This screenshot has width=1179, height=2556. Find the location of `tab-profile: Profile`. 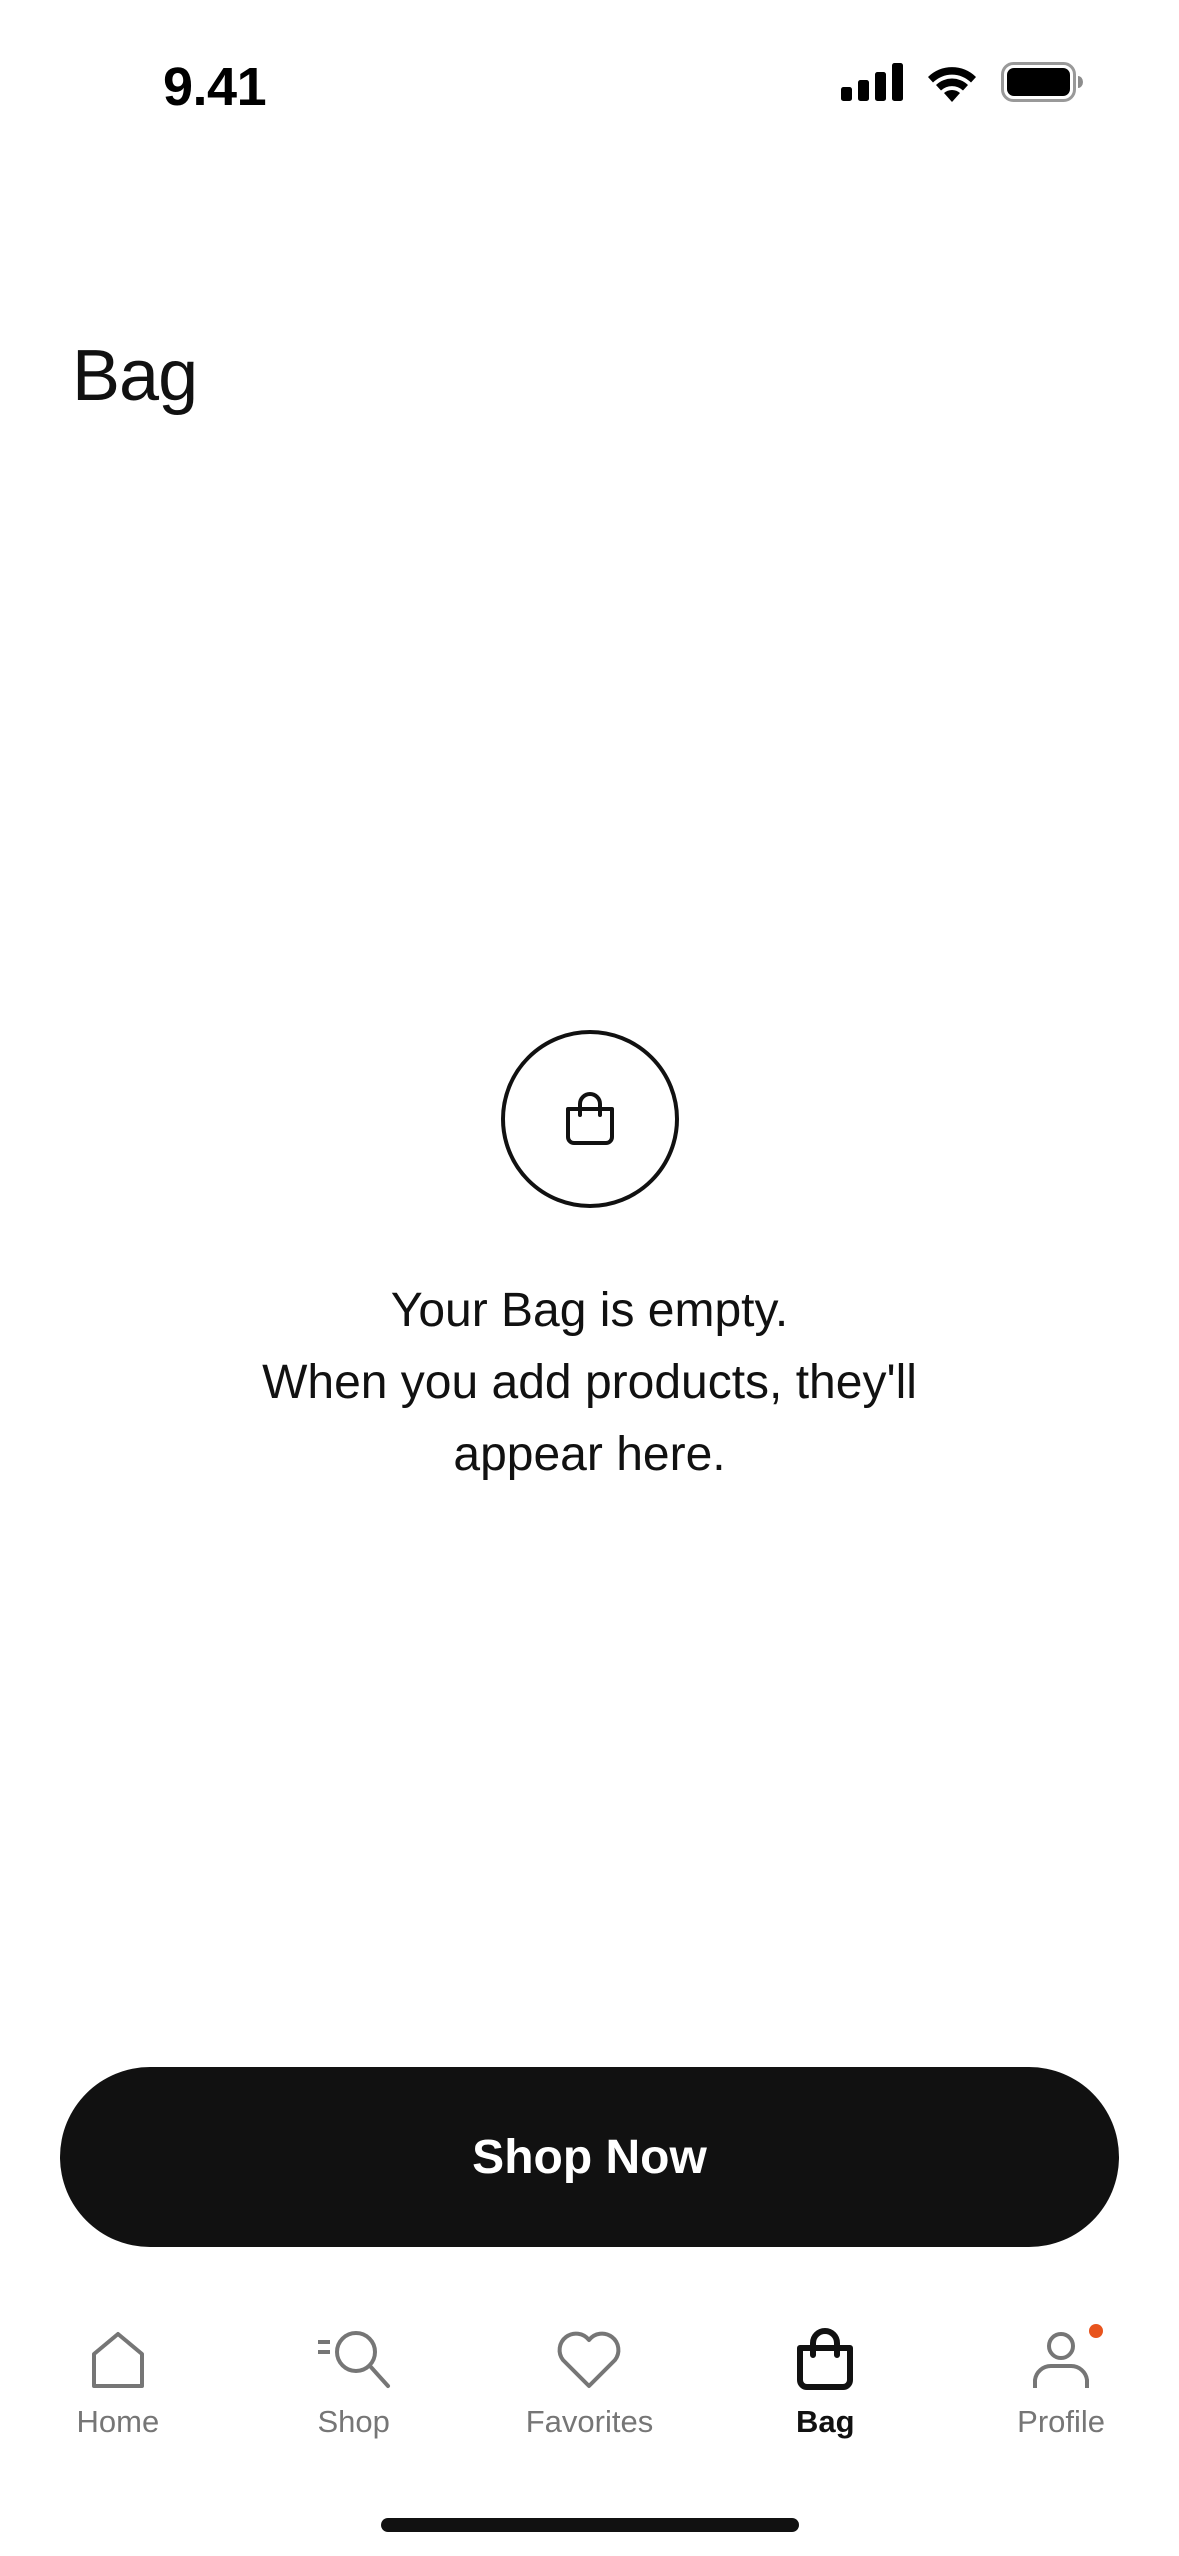

tab-profile: Profile is located at coordinates (1061, 2385).